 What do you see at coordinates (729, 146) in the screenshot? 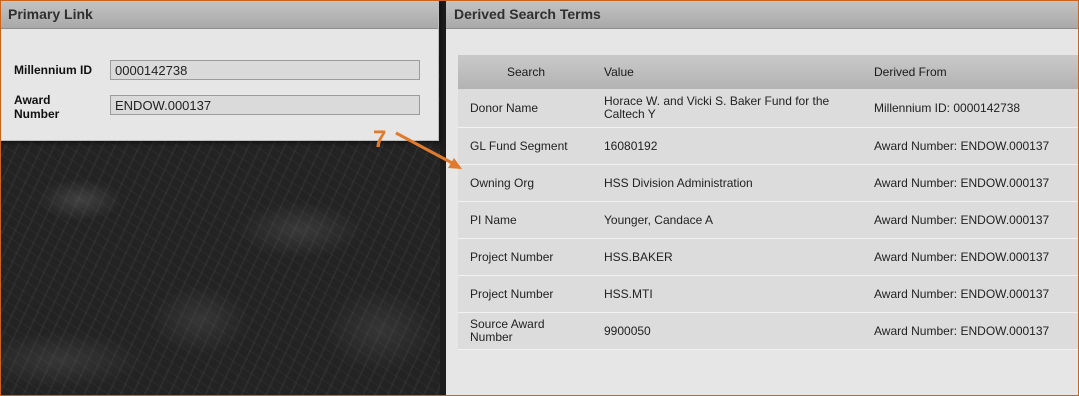
I see `cell-value: 16080192` at bounding box center [729, 146].